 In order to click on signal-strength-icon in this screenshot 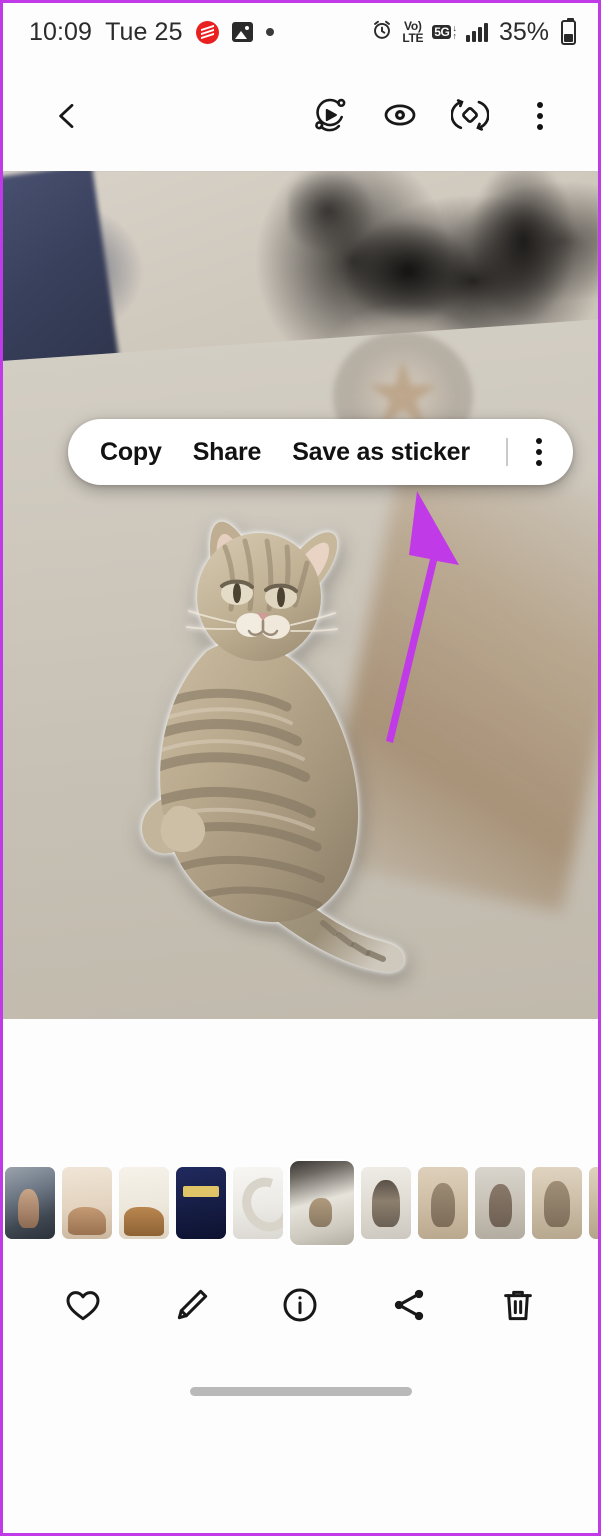, I will do `click(476, 32)`.